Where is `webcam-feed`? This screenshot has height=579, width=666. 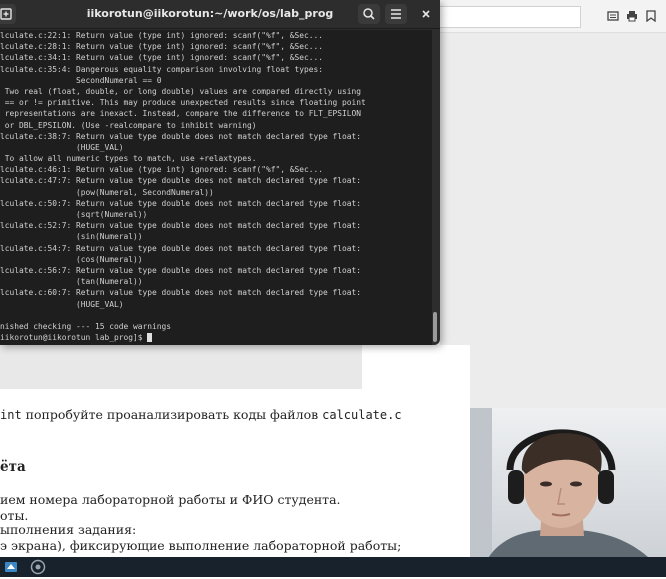
webcam-feed is located at coordinates (568, 492).